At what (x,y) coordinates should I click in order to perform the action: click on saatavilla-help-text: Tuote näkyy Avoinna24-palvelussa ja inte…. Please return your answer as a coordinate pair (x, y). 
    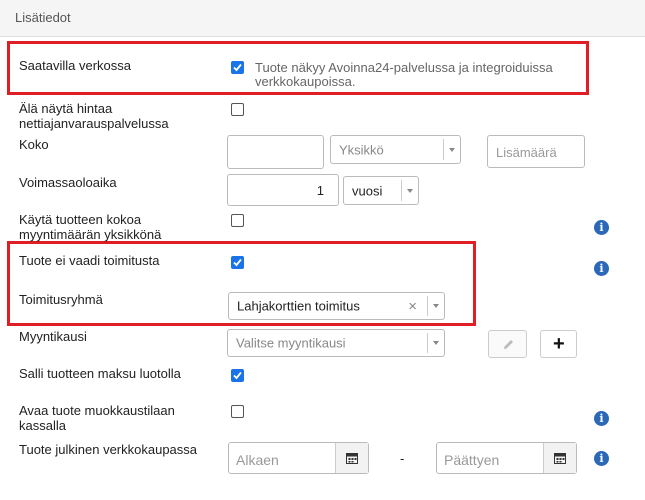
    Looking at the image, I should click on (404, 74).